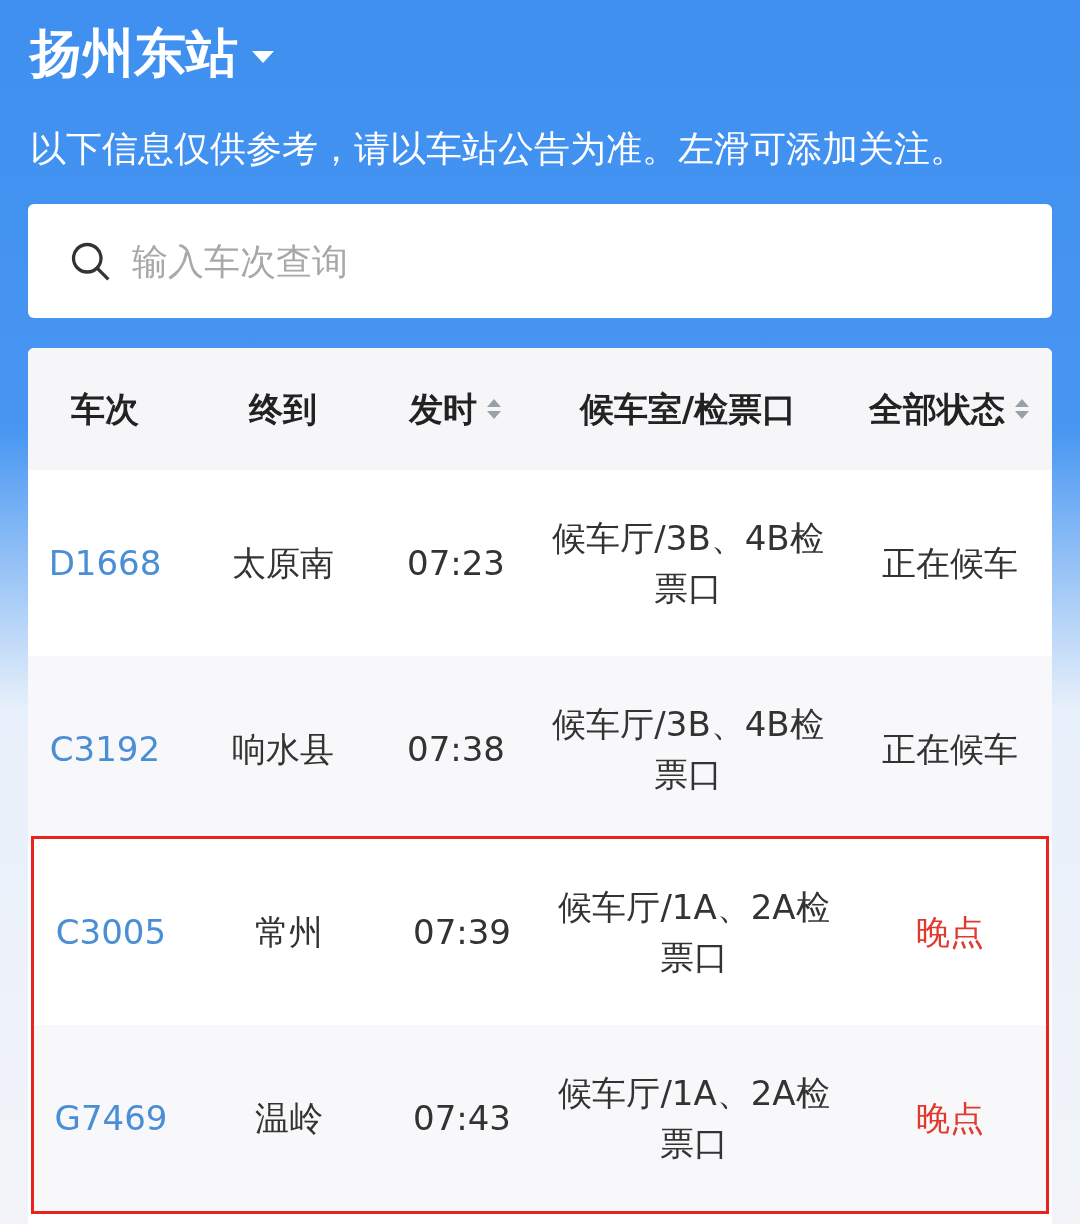 The height and width of the screenshot is (1224, 1080). Describe the element at coordinates (134, 53) in the screenshot. I see `station-title: 扬州东站` at that location.